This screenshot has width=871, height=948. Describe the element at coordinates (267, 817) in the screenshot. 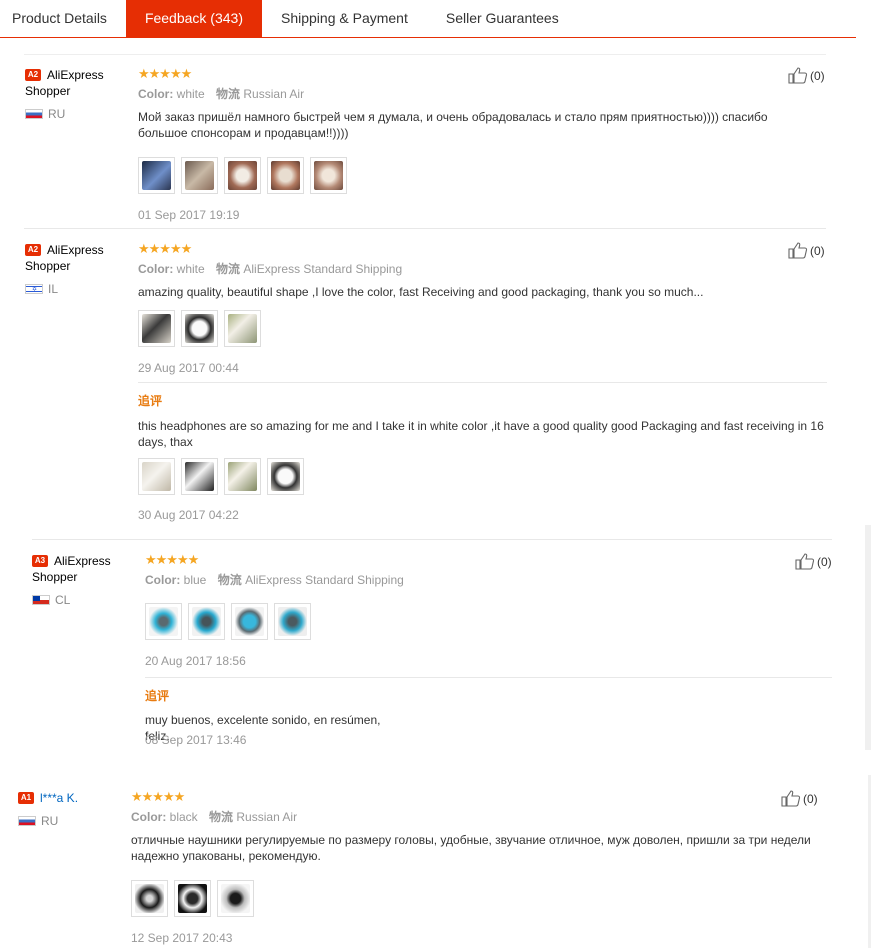

I see `shipping-value: Russian Air` at that location.